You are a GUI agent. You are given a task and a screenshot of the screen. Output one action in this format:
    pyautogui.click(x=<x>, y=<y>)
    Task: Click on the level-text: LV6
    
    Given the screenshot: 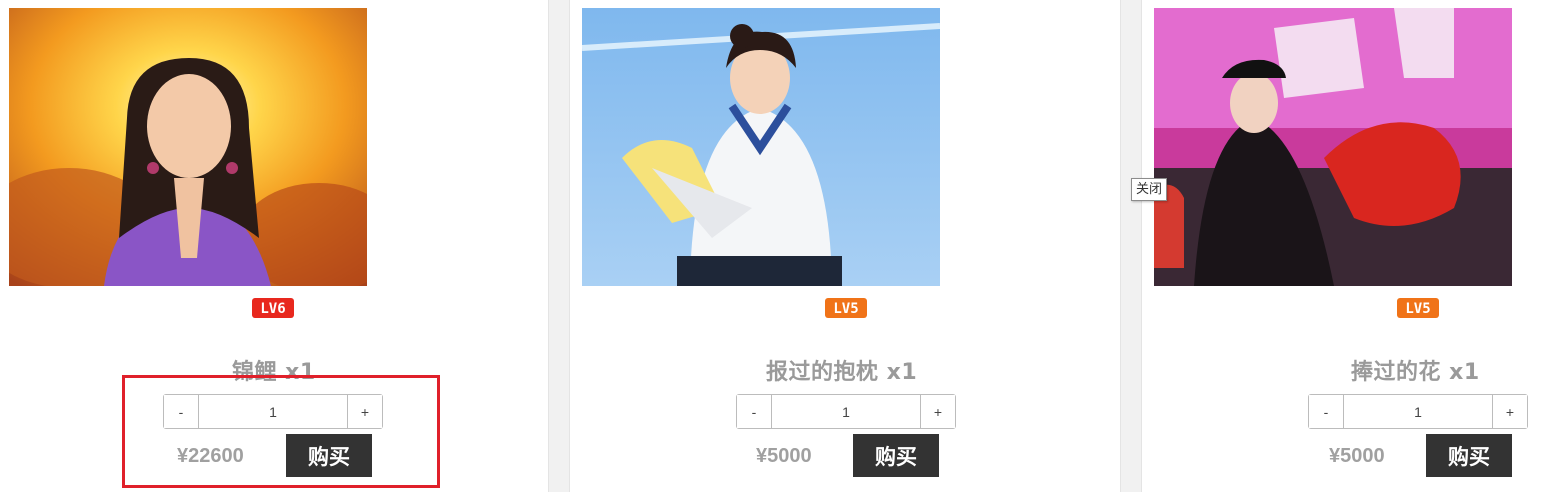 What is the action you would take?
    pyautogui.click(x=272, y=309)
    